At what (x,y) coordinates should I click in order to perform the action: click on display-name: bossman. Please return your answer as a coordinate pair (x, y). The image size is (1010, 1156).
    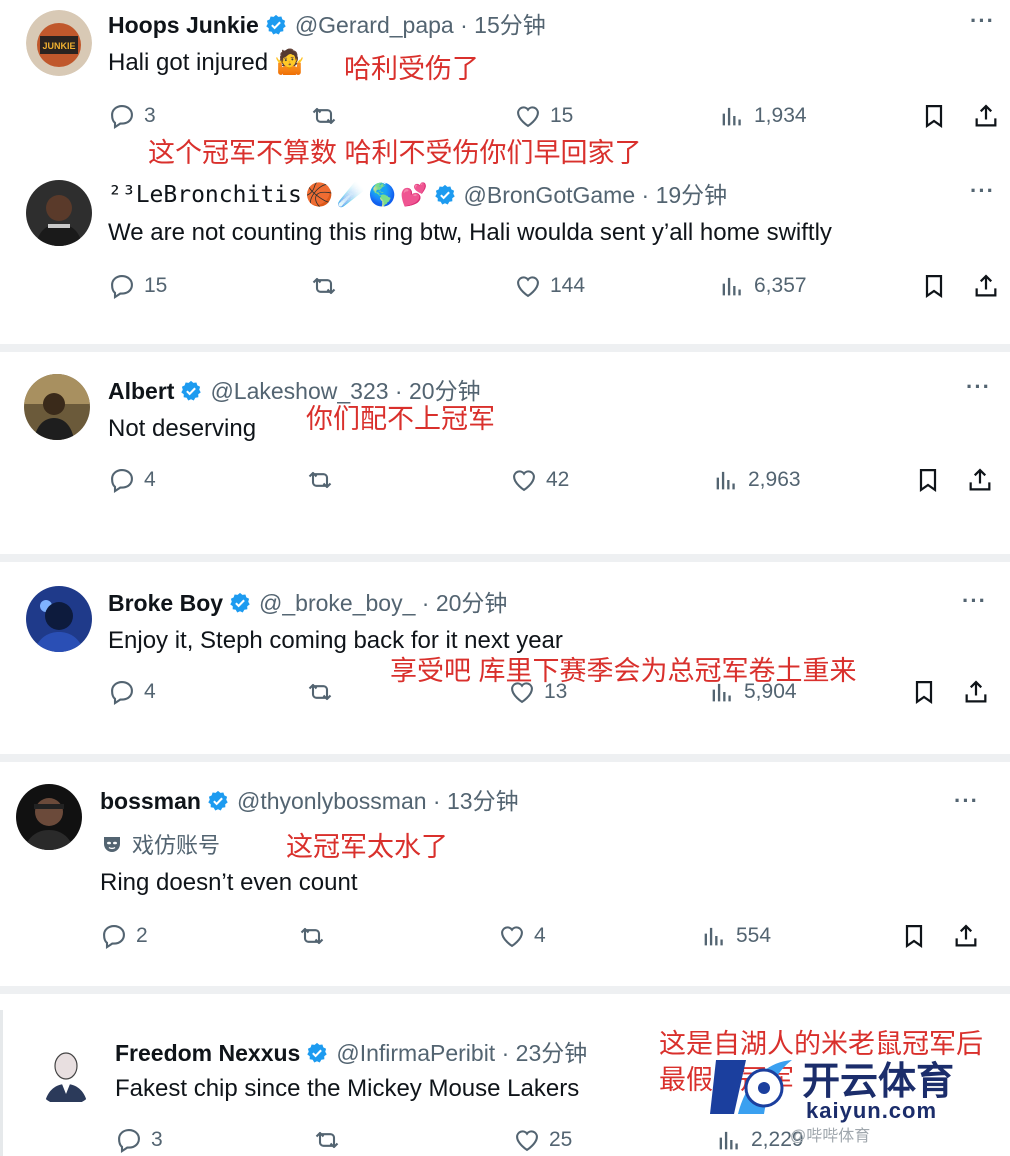
    Looking at the image, I should click on (150, 801).